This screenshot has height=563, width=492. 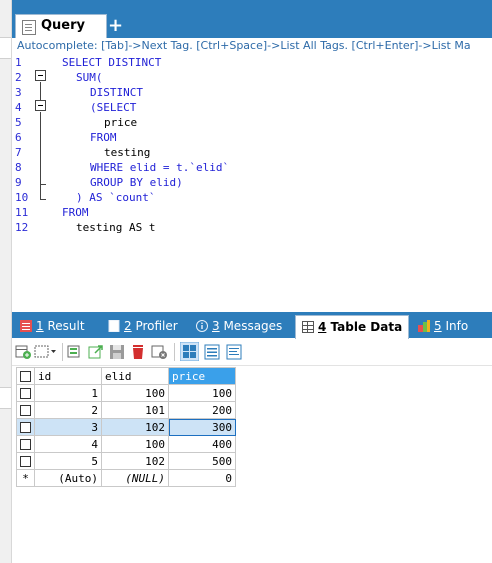 What do you see at coordinates (212, 352) in the screenshot?
I see `form-view-icon` at bounding box center [212, 352].